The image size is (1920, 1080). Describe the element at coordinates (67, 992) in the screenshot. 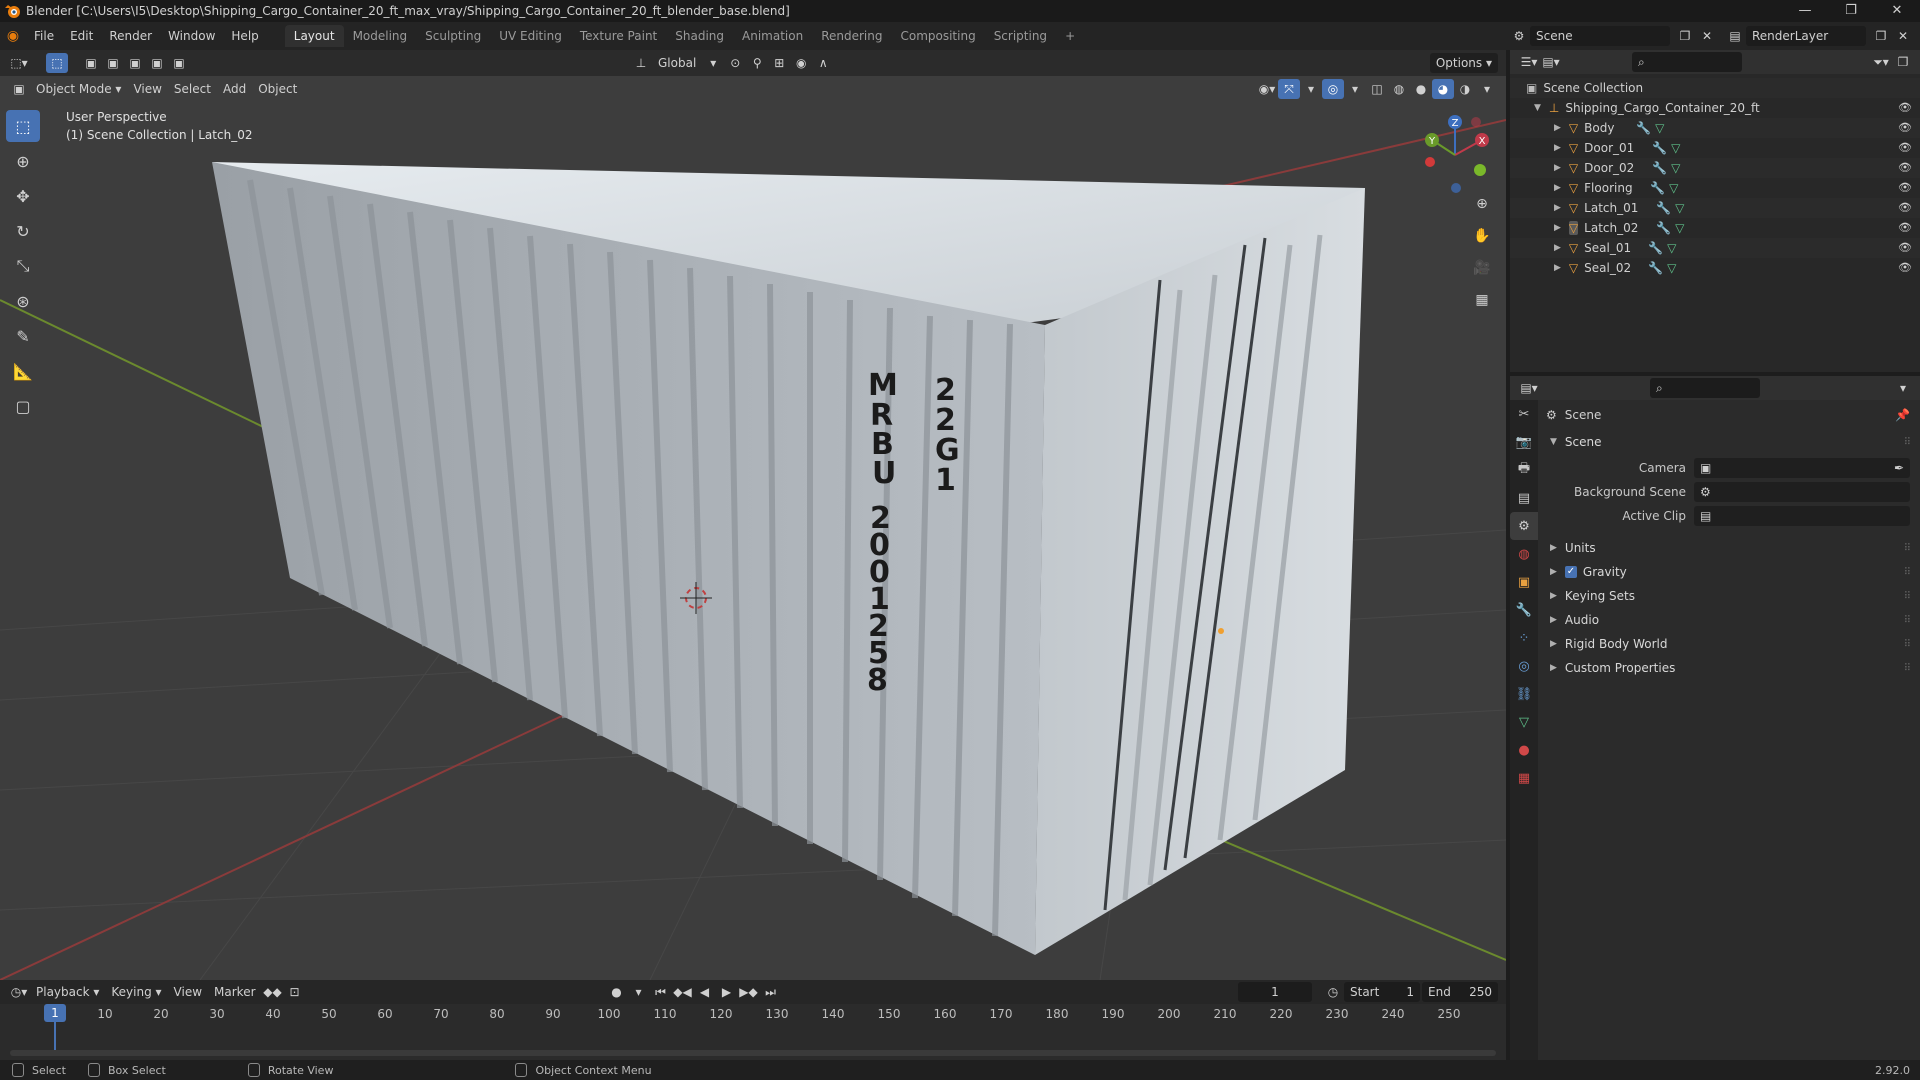

I see `playback-menu: Playback ▾` at that location.